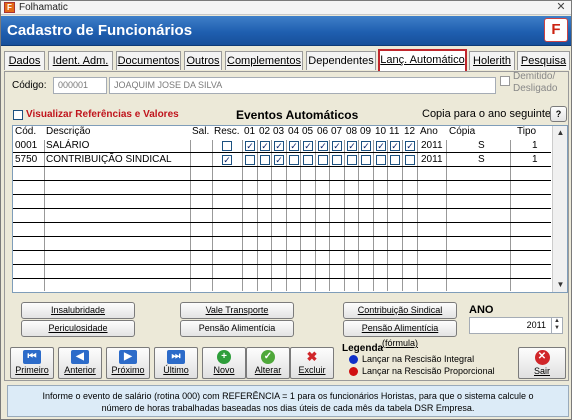 This screenshot has height=420, width=572. Describe the element at coordinates (560, 284) in the screenshot. I see `scroll-down-icon: ▼` at that location.